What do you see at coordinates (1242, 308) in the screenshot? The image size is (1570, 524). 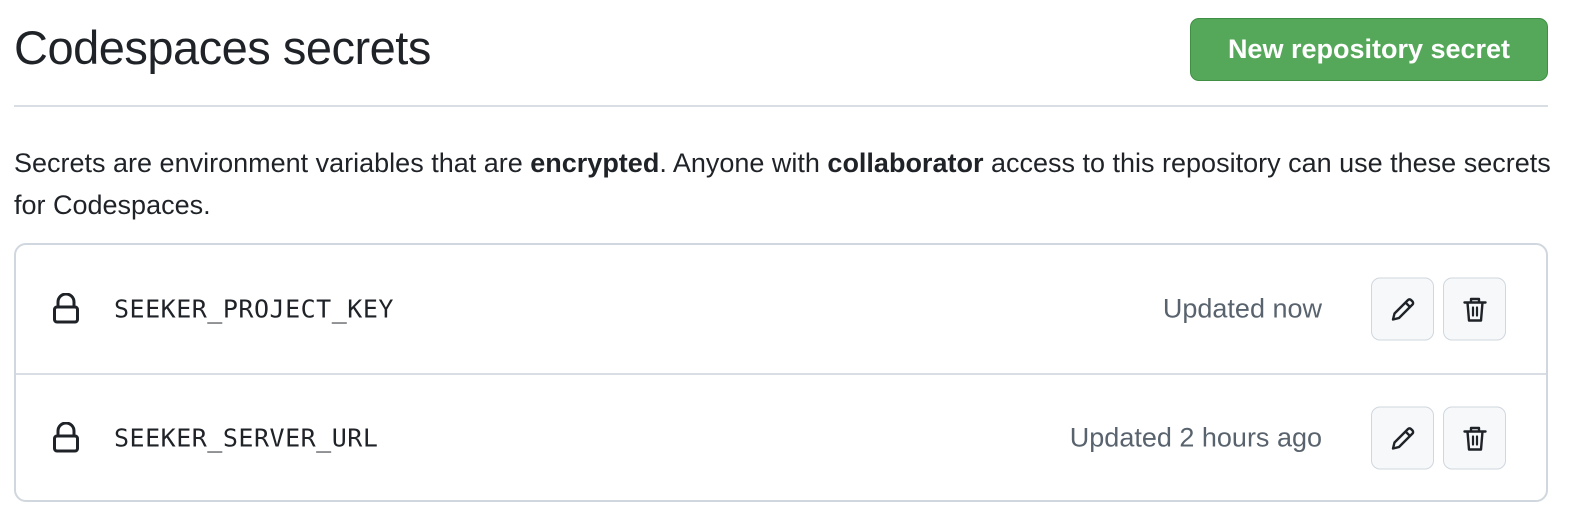 I see `secret-updated-time: Updated now` at bounding box center [1242, 308].